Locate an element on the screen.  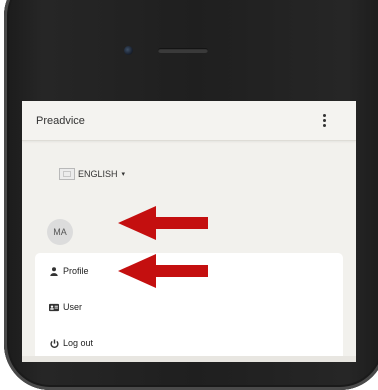
menu-item-user: User is located at coordinates (65, 307).